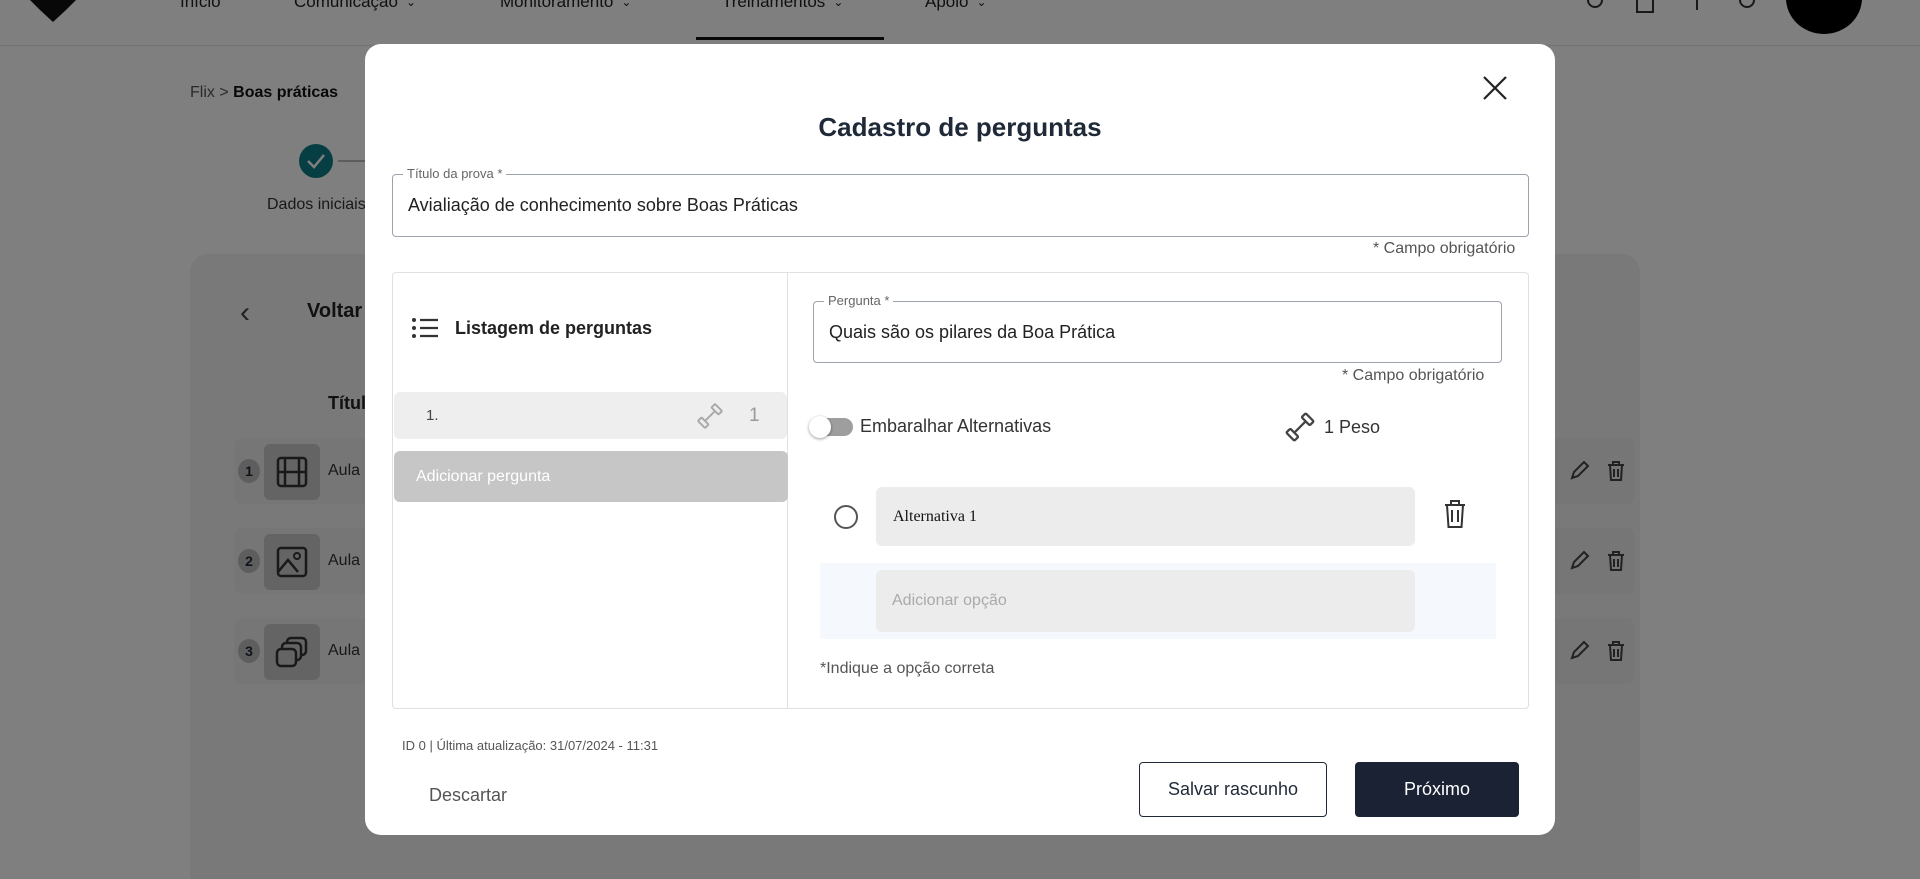  Describe the element at coordinates (1145, 516) in the screenshot. I see `alternative-input: Alternativa 1` at that location.